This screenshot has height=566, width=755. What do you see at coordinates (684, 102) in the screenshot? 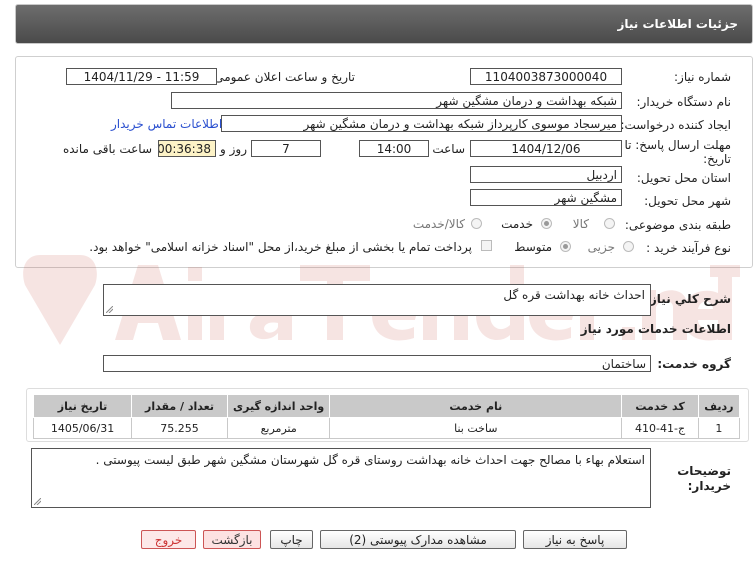
I see `buyer-org-label: نام دستگاه خریدار:` at bounding box center [684, 102].